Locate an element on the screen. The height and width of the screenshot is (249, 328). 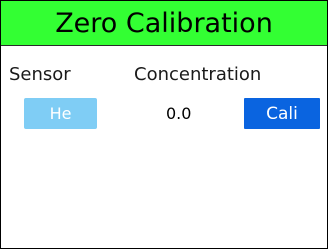
sensor-button-label: He is located at coordinates (60, 113).